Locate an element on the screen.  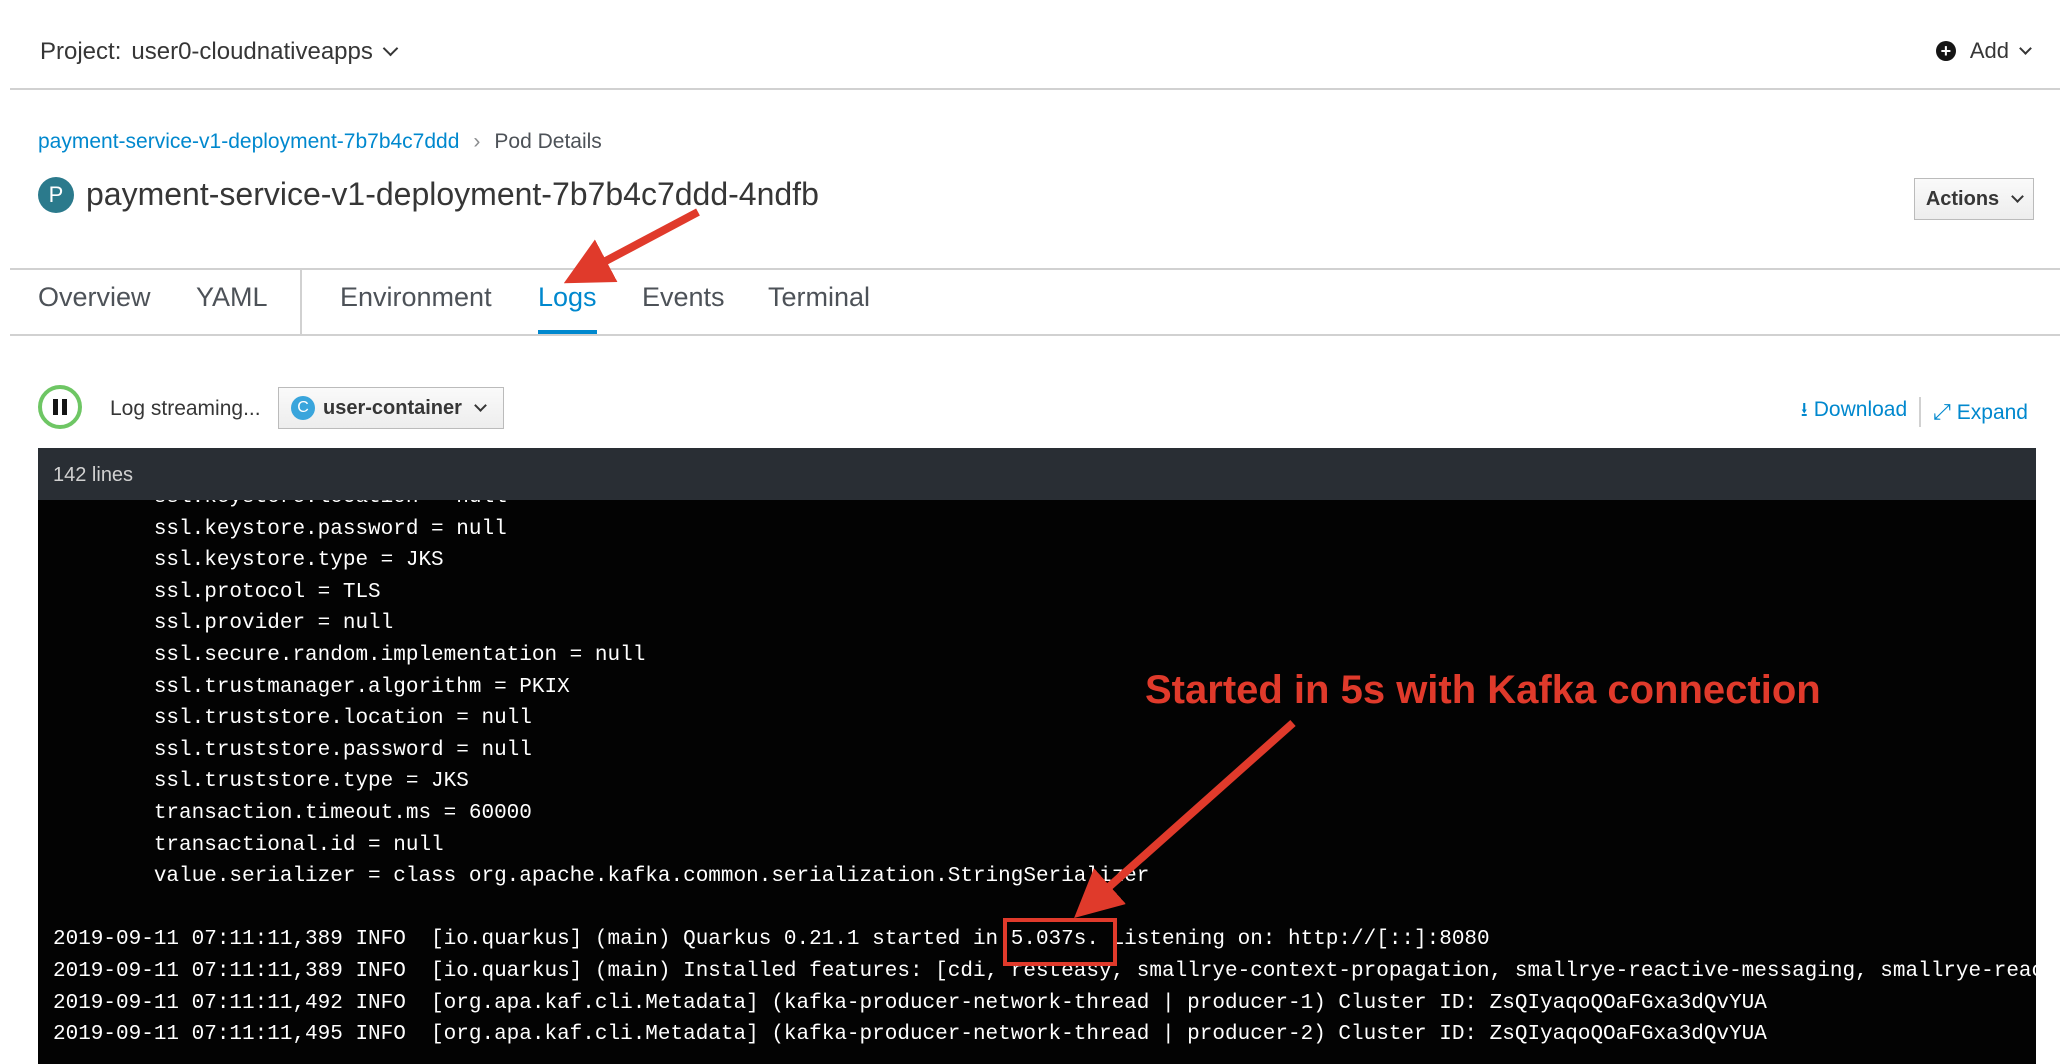
expand-label: Expand is located at coordinates (1992, 412).